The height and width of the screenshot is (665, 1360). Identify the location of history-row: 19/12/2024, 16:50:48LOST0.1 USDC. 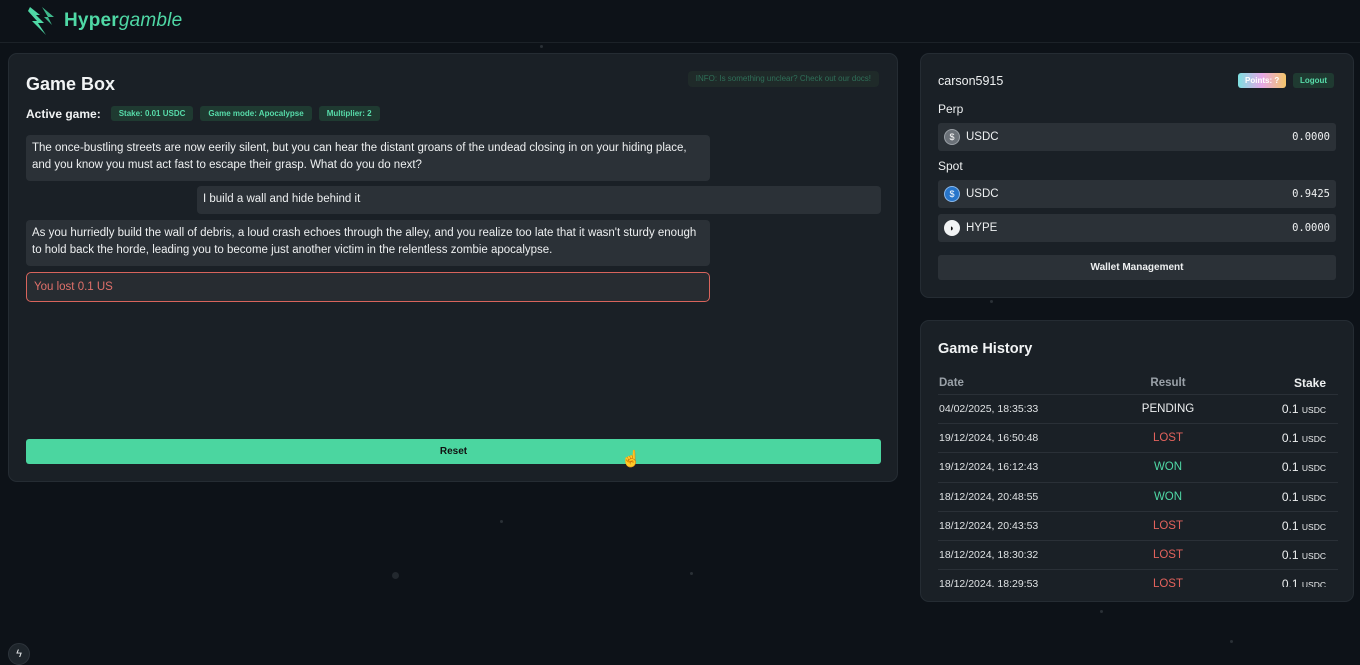
(1138, 438).